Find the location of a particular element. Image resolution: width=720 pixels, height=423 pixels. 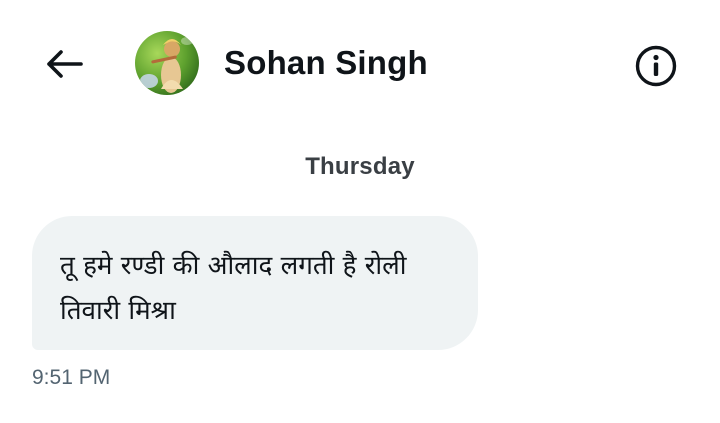

contact-name: Sohan Singh is located at coordinates (326, 63).